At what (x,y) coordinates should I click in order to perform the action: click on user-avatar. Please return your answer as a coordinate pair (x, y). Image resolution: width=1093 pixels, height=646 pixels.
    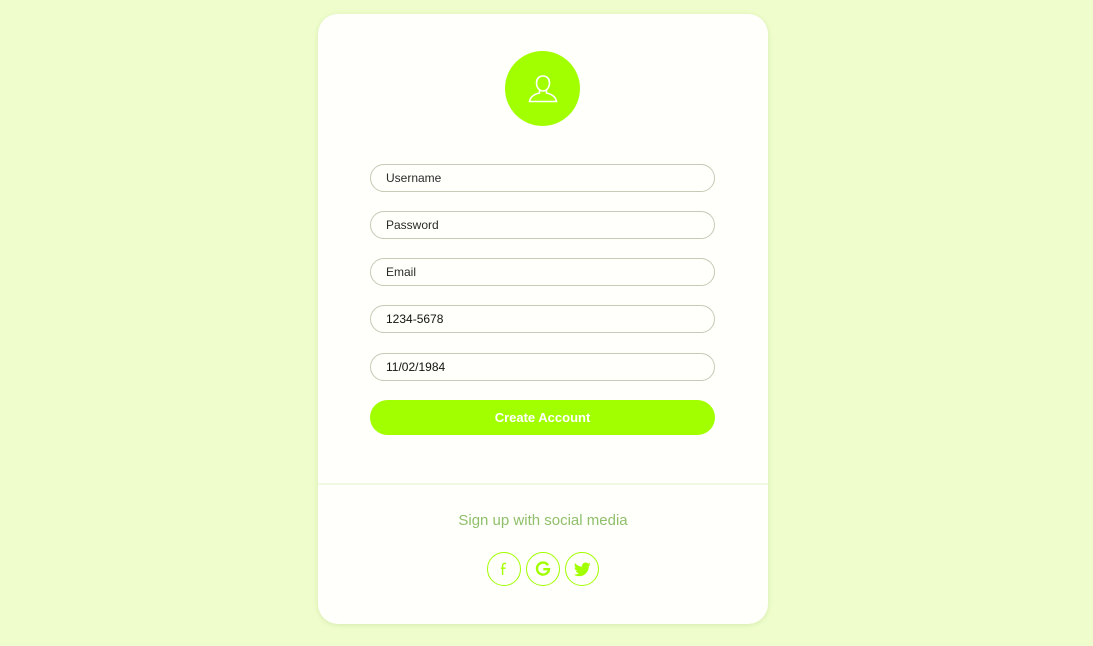
    Looking at the image, I should click on (542, 88).